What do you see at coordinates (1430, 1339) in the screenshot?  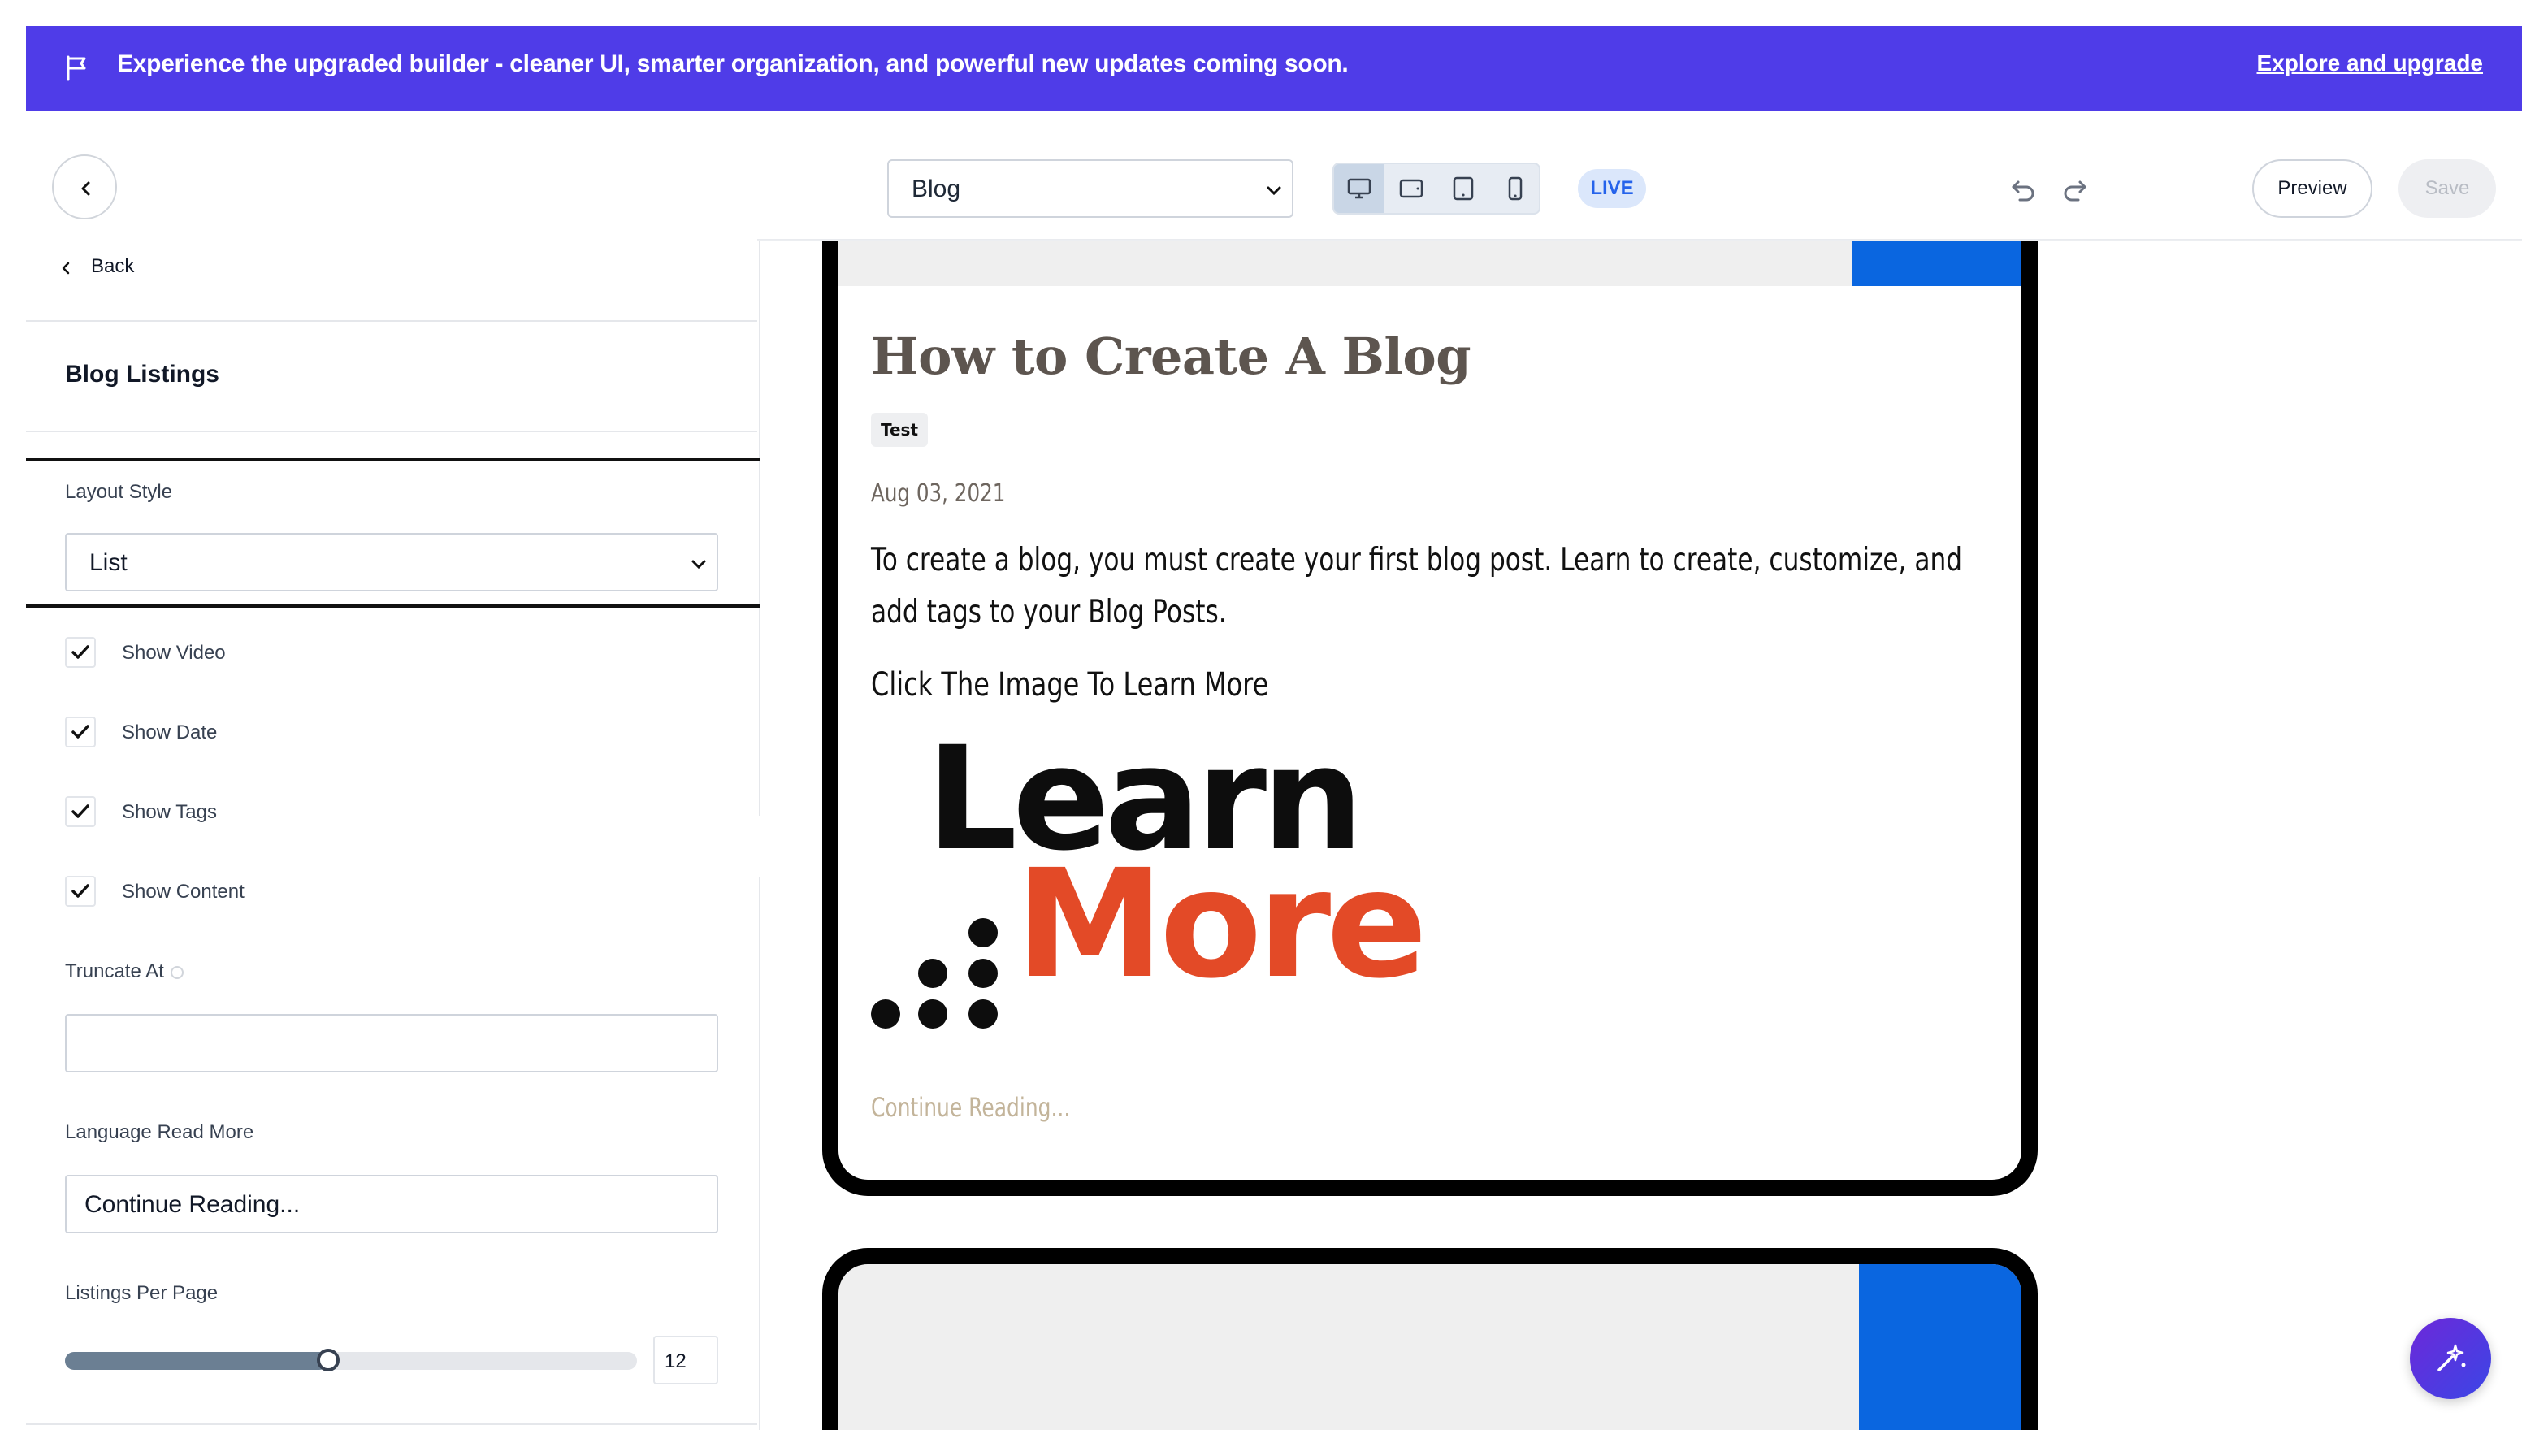 I see `blog-post-card` at bounding box center [1430, 1339].